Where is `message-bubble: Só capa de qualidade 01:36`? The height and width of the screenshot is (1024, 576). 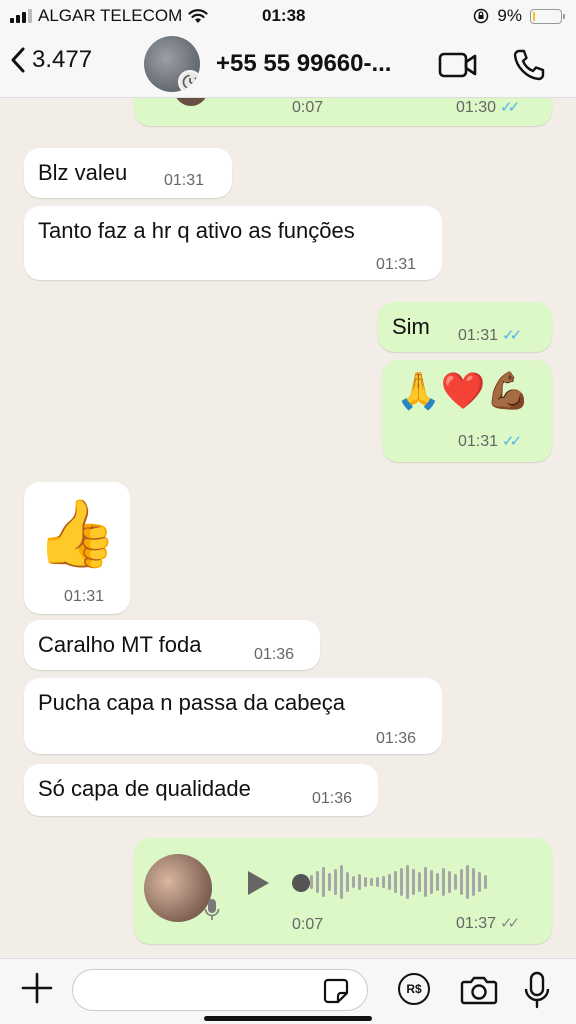 message-bubble: Só capa de qualidade 01:36 is located at coordinates (201, 790).